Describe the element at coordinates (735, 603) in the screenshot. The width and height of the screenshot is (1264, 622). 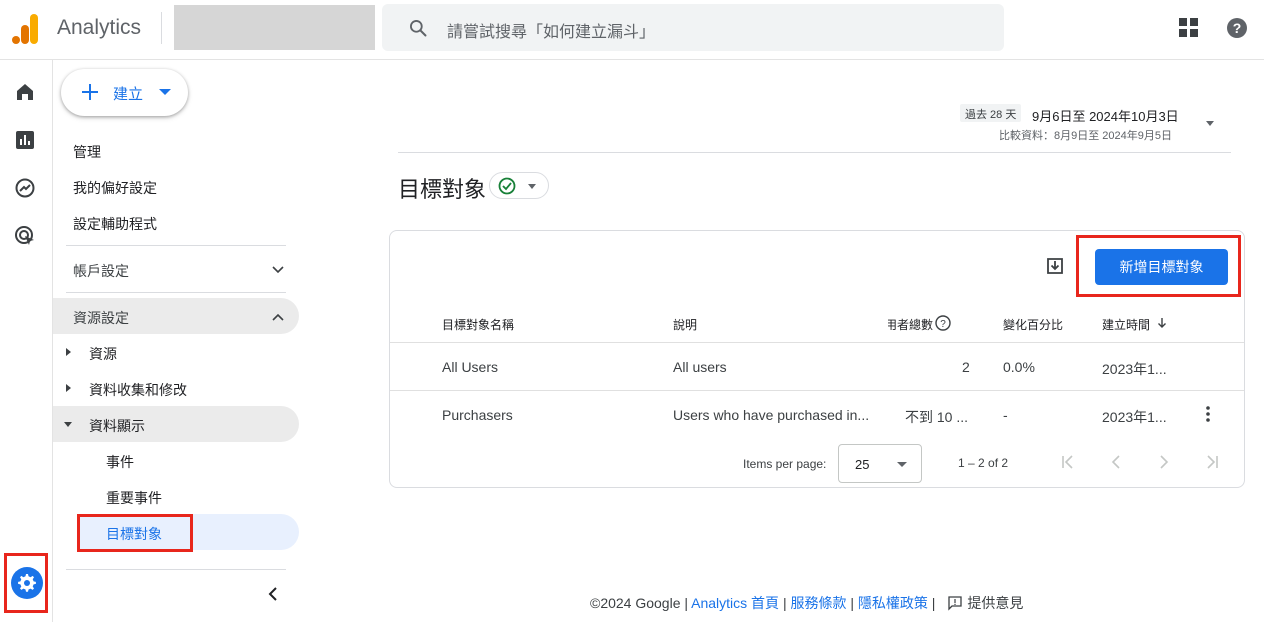
I see `footer-home-link: Analytics 首頁` at that location.